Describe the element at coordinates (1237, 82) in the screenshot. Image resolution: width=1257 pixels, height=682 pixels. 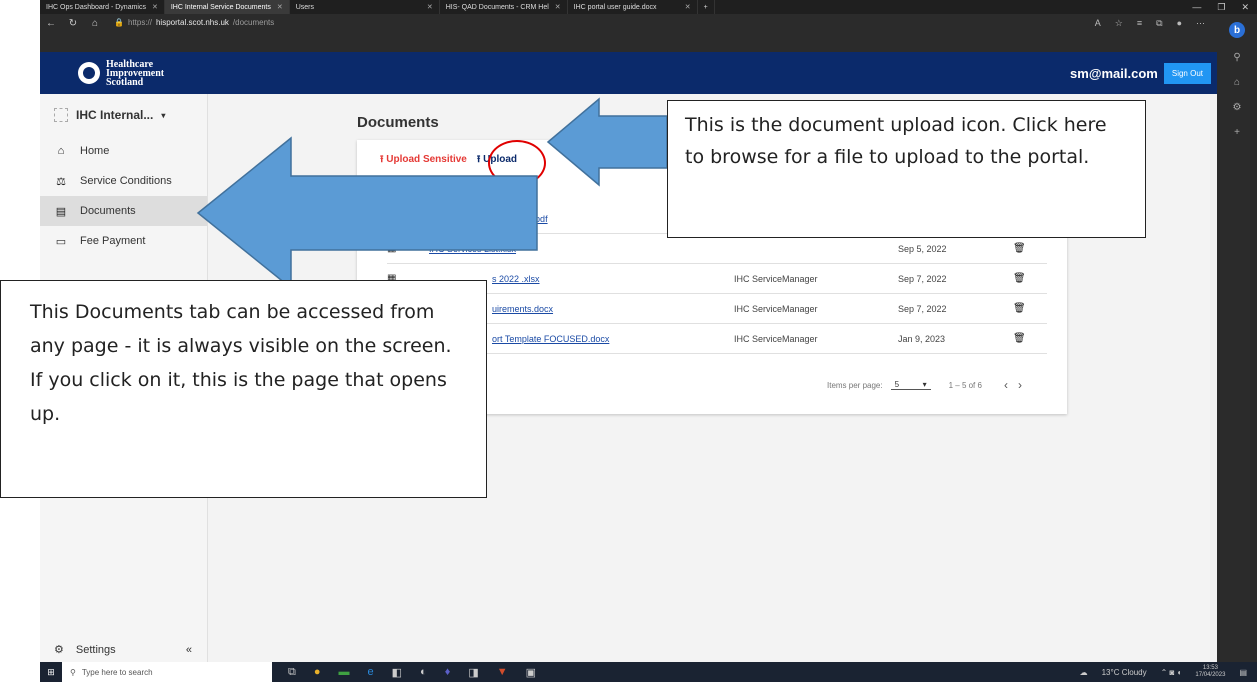
I see `shopping-icon: ⌂` at that location.